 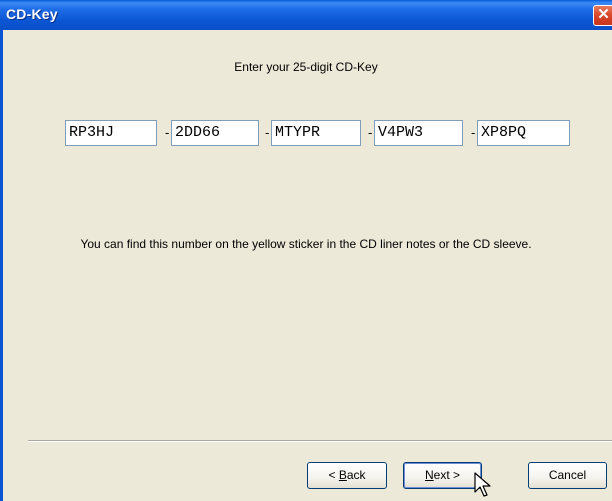 What do you see at coordinates (320, 441) in the screenshot?
I see `button-divider` at bounding box center [320, 441].